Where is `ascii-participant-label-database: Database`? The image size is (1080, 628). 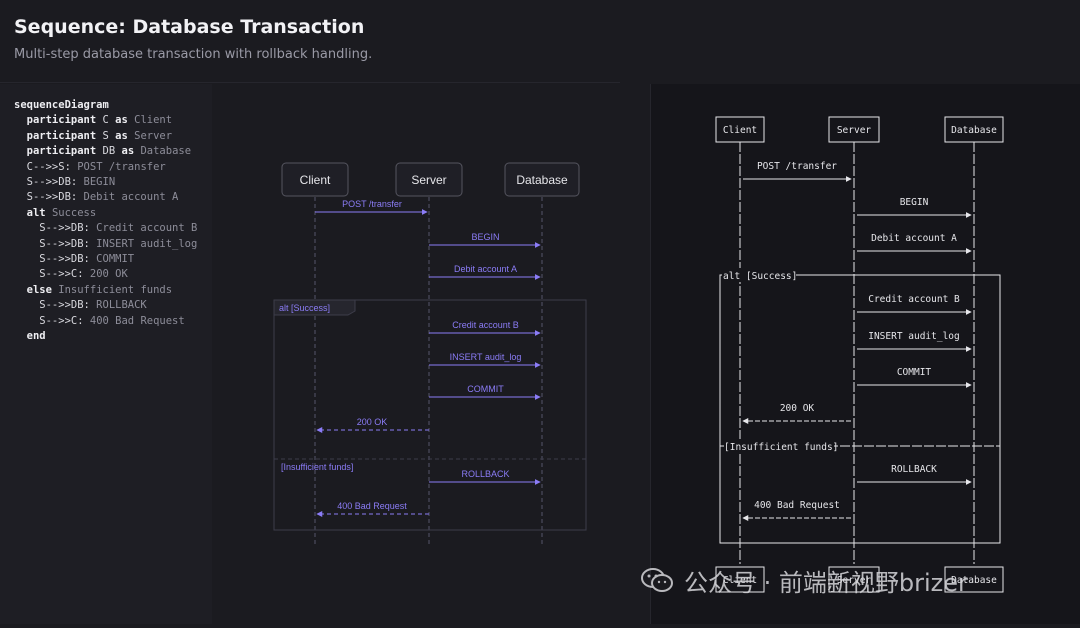 ascii-participant-label-database: Database is located at coordinates (974, 130).